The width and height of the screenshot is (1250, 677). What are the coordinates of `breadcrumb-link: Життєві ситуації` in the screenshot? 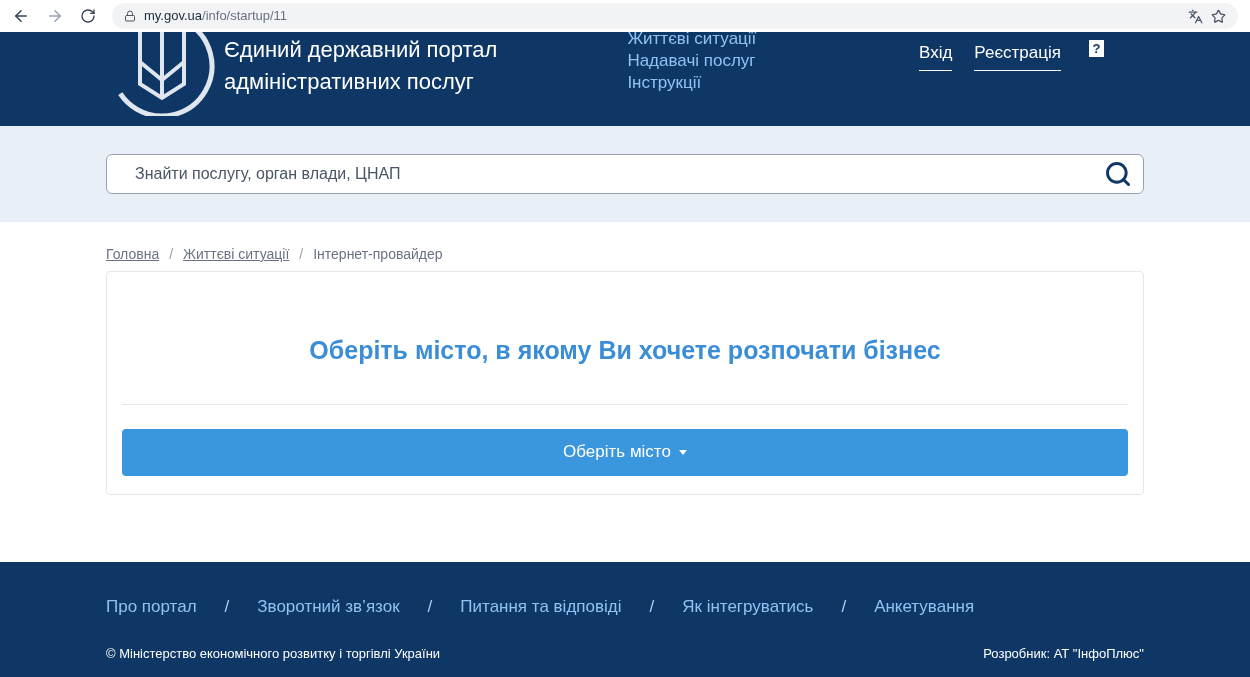 It's located at (236, 254).